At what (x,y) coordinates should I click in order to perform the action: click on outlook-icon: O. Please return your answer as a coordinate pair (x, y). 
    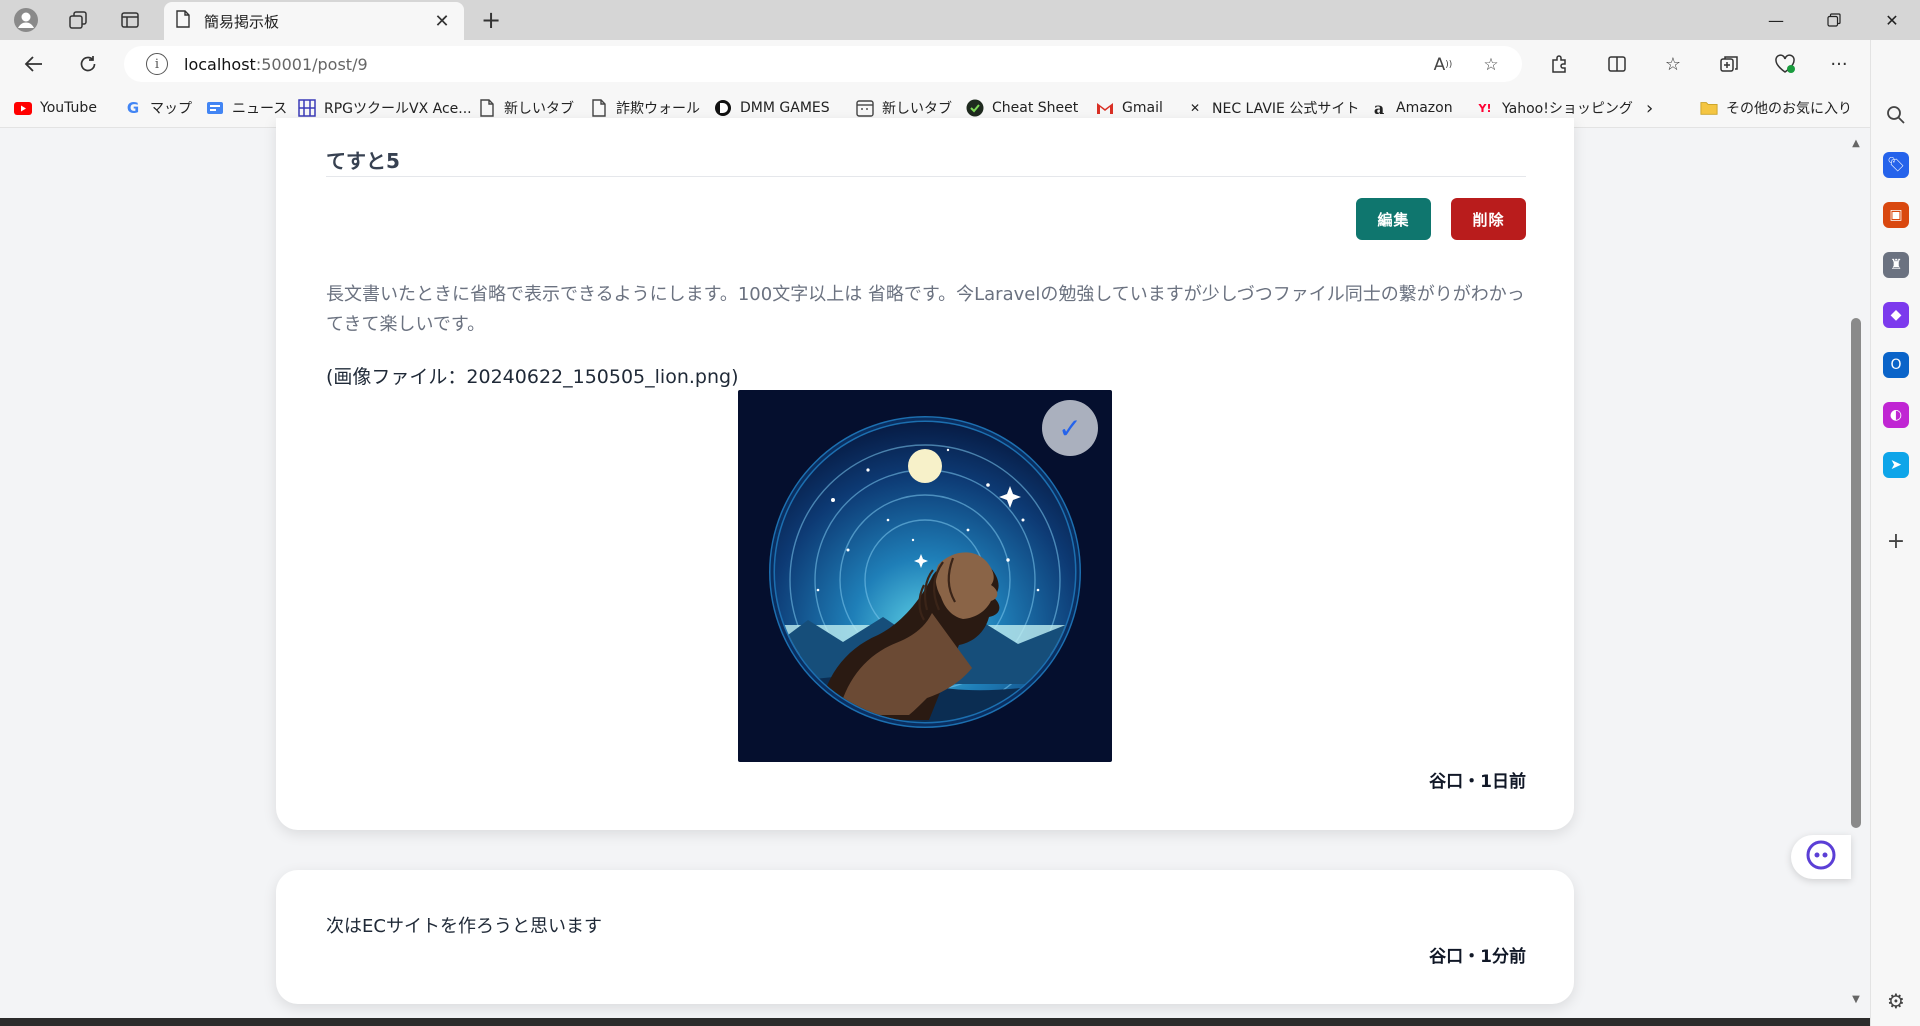
    Looking at the image, I should click on (1896, 365).